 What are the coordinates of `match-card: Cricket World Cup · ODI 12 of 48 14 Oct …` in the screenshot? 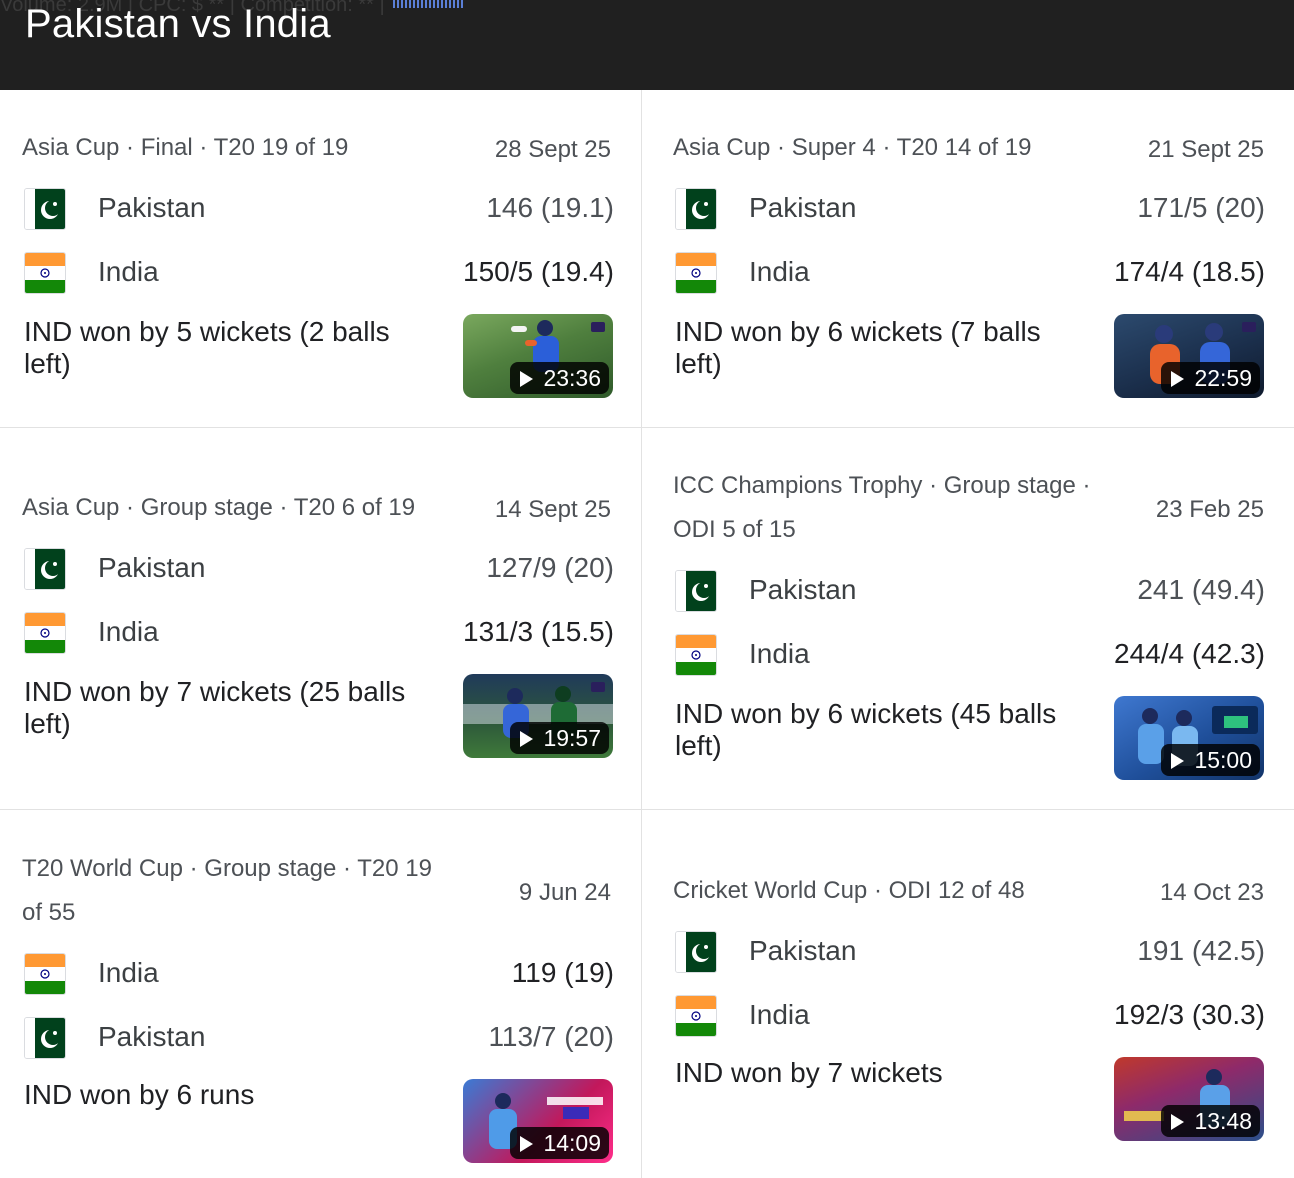 It's located at (972, 1019).